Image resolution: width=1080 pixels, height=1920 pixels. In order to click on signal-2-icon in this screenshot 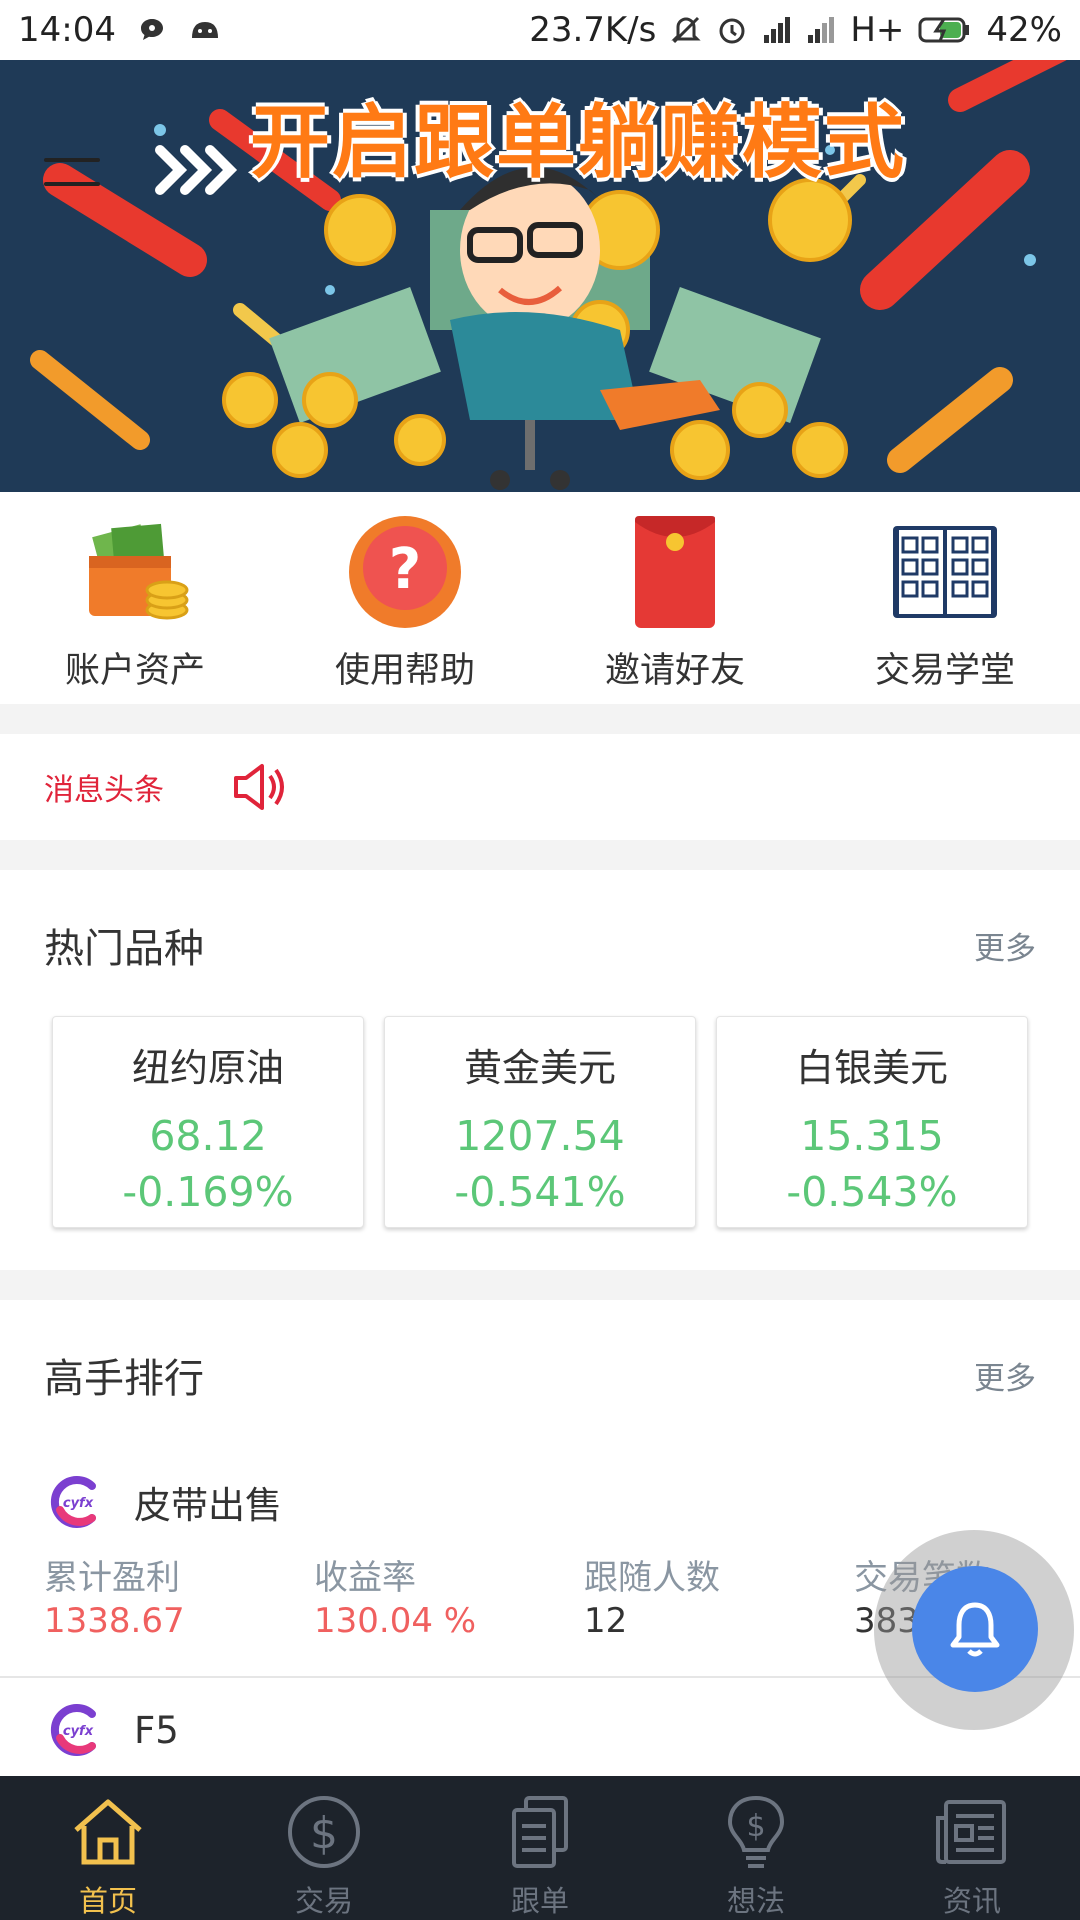, I will do `click(821, 30)`.